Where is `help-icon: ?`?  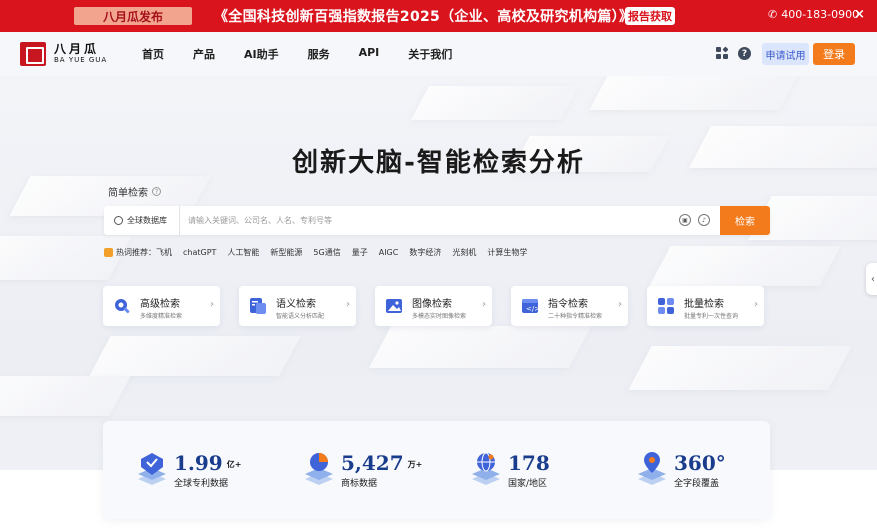 help-icon: ? is located at coordinates (744, 53).